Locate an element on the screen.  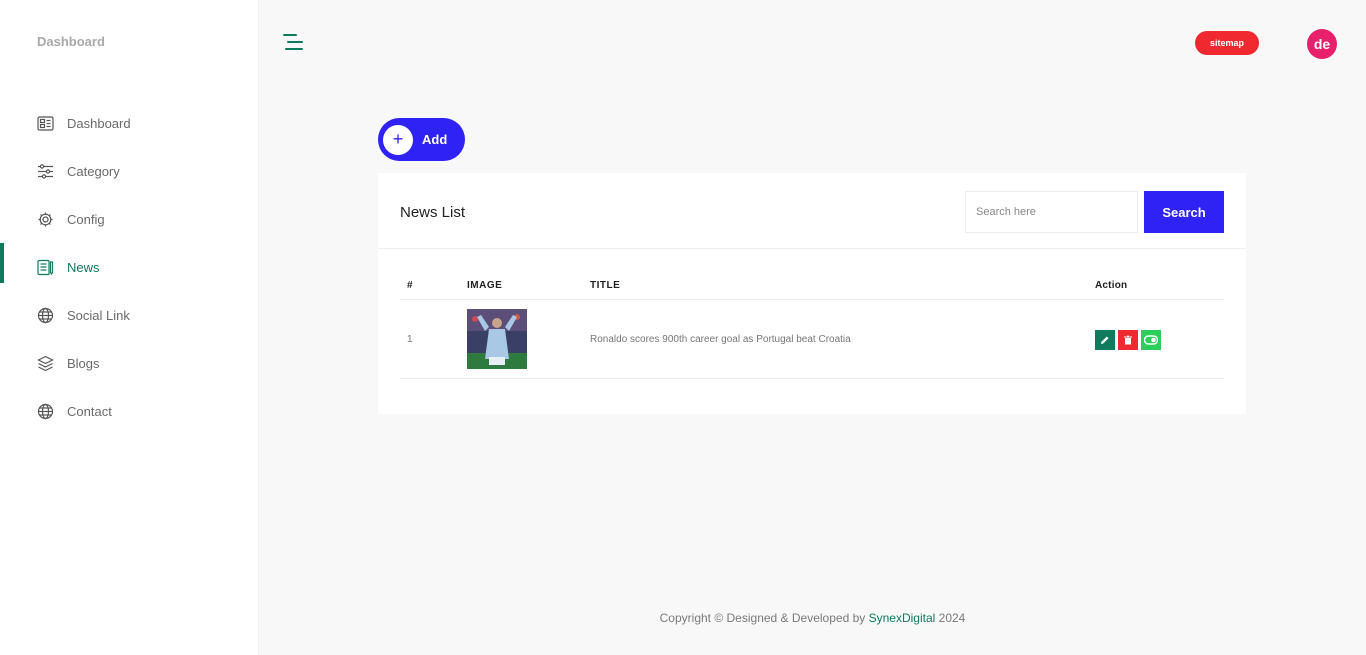
sitemap-button: sitemap is located at coordinates (1227, 43).